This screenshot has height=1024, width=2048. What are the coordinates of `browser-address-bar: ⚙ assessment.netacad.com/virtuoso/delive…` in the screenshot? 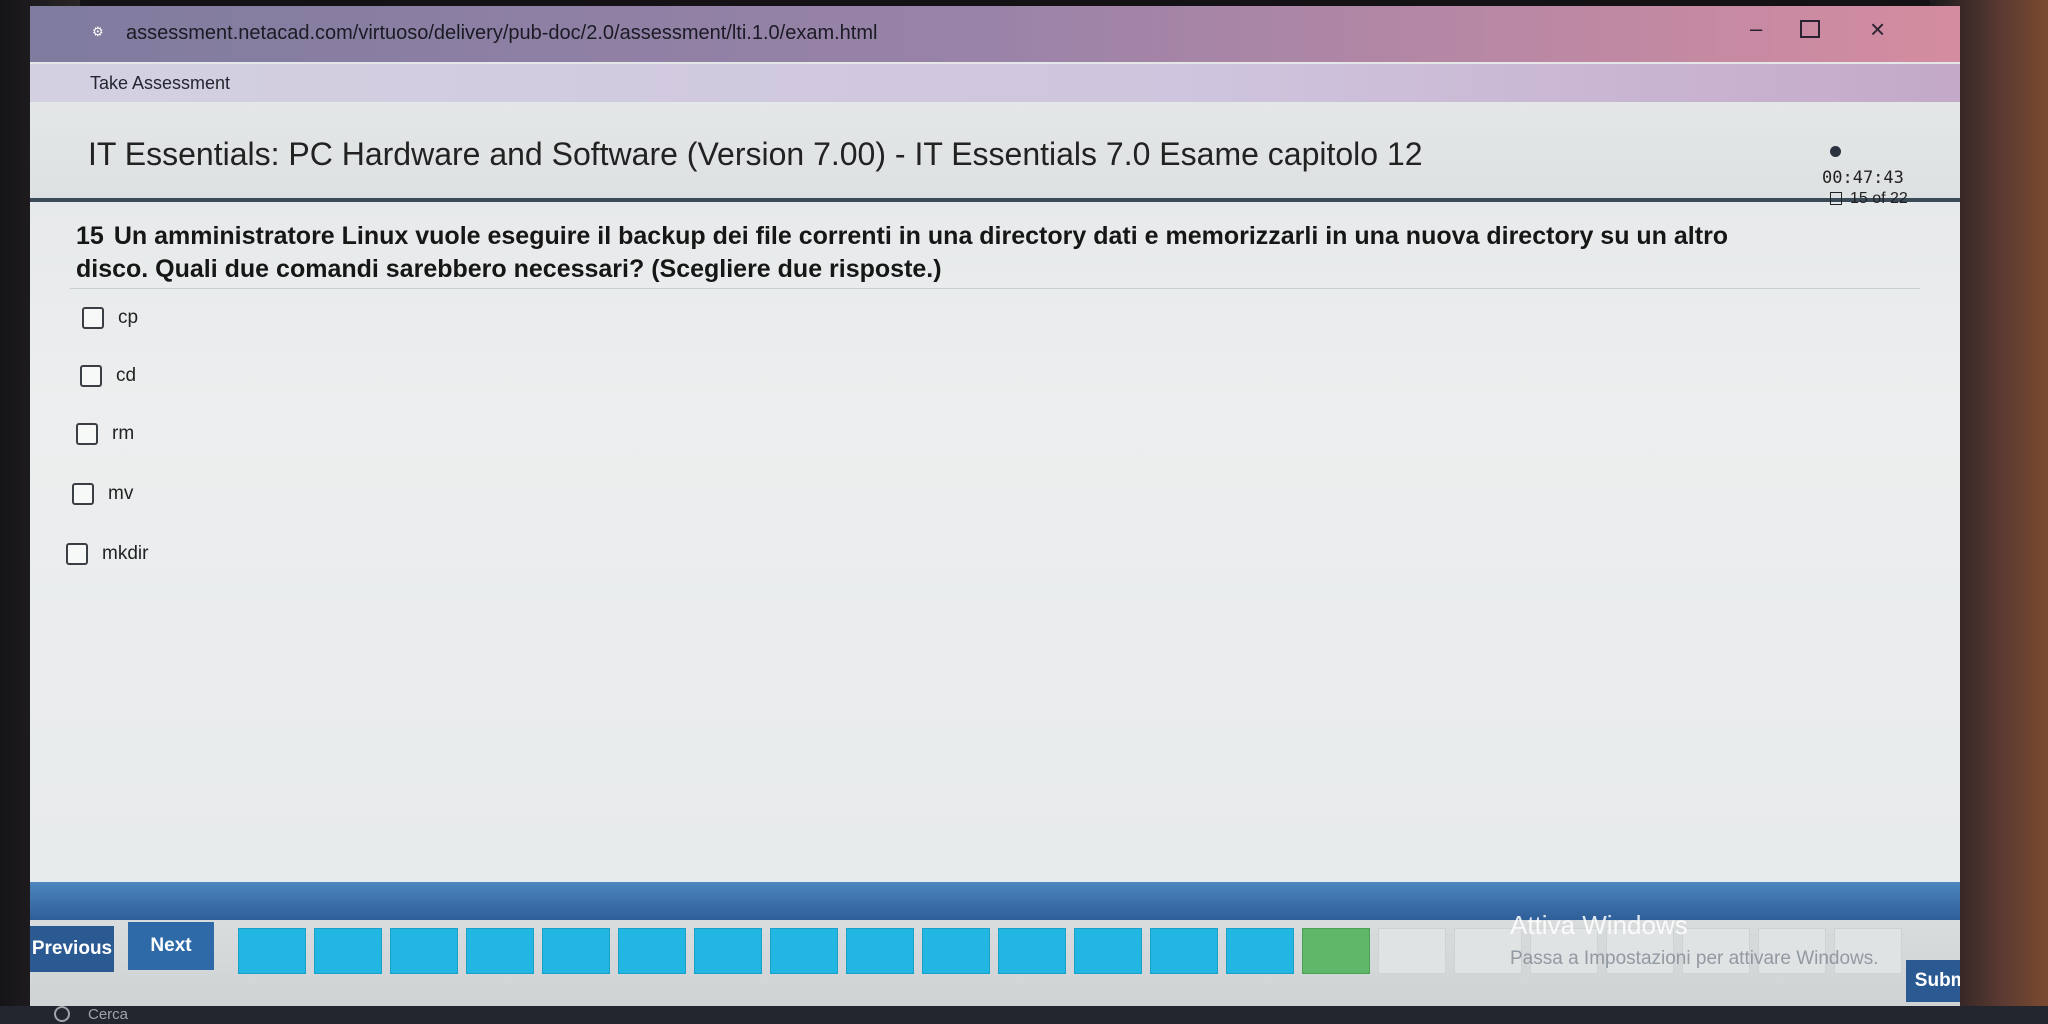 It's located at (995, 34).